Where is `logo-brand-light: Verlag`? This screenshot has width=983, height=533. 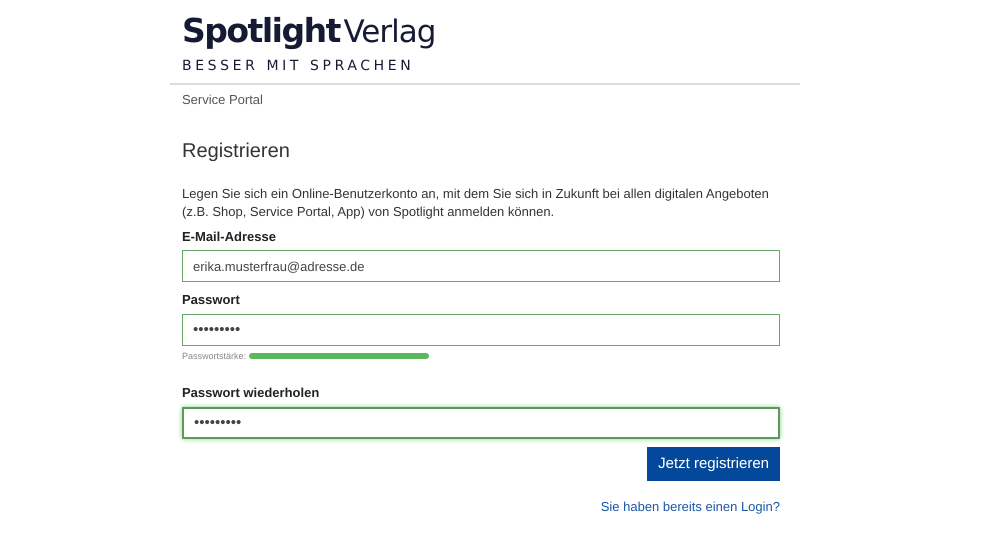
logo-brand-light: Verlag is located at coordinates (389, 32).